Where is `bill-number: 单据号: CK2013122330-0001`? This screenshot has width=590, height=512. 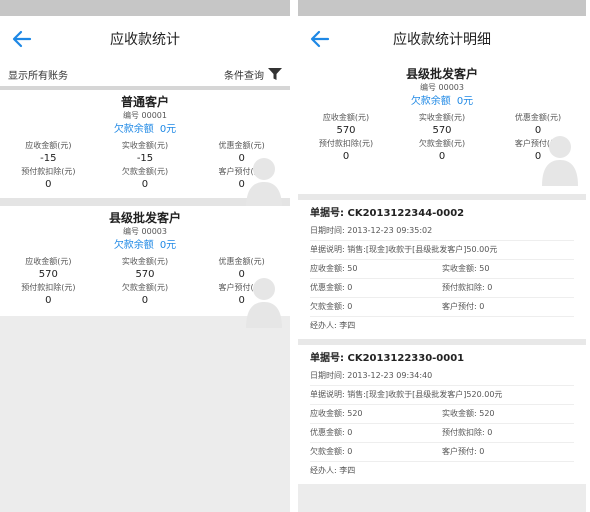 bill-number: 单据号: CK2013122330-0001 is located at coordinates (387, 358).